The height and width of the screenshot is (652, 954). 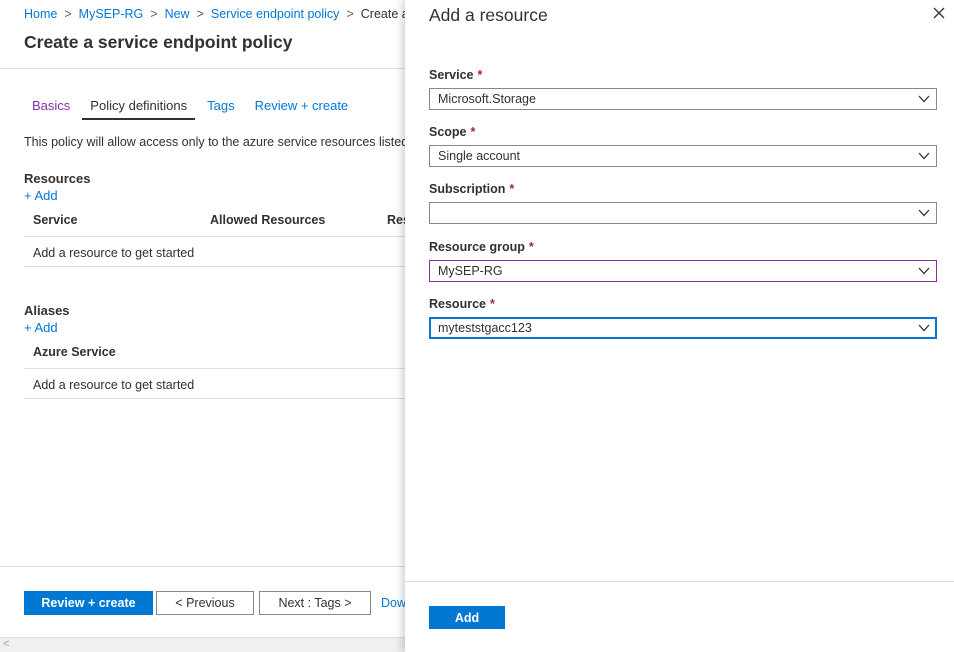 I want to click on breadcrumb-resource-group: MySEP-RG, so click(x=111, y=14).